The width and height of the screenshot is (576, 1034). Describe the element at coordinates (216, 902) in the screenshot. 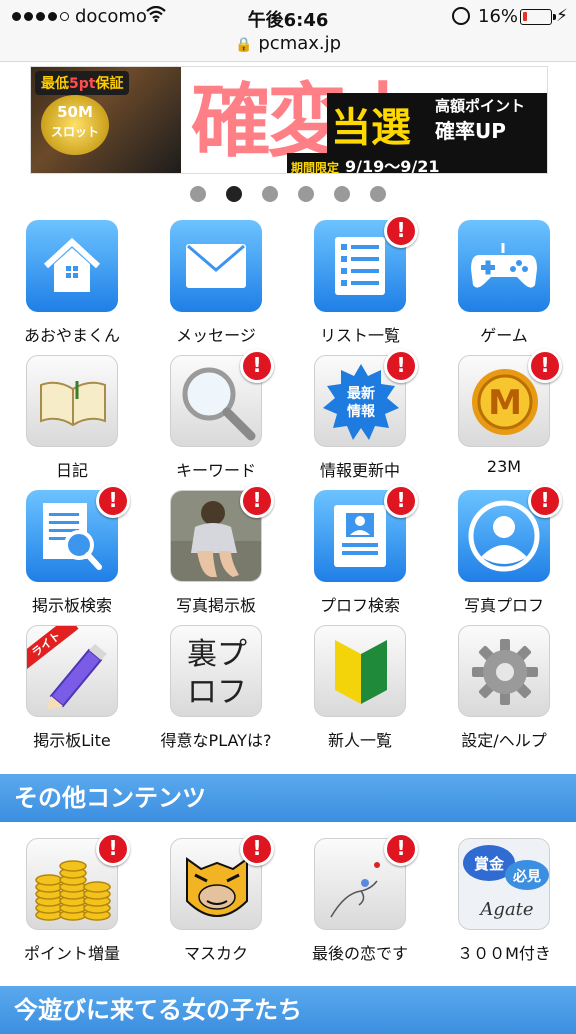

I see `other-tile-1: ! マスカク` at that location.